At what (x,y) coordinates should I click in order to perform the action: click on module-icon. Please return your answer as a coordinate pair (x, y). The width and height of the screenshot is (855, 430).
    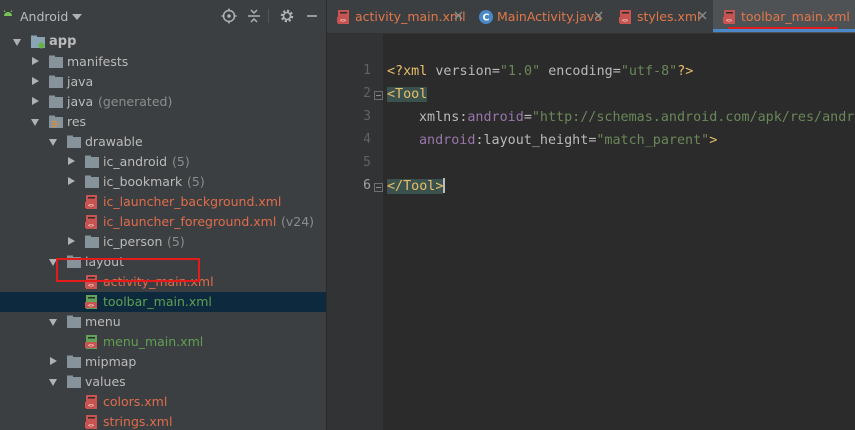
    Looking at the image, I should click on (38, 42).